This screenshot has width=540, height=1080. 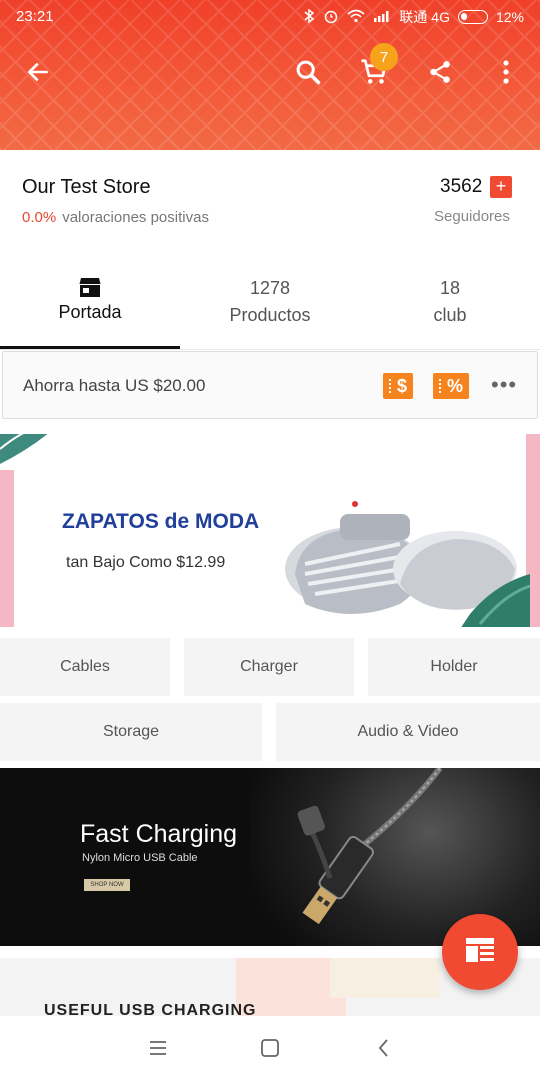 What do you see at coordinates (270, 17) in the screenshot?
I see `status-bar: 23:21 联通 4G 12%` at bounding box center [270, 17].